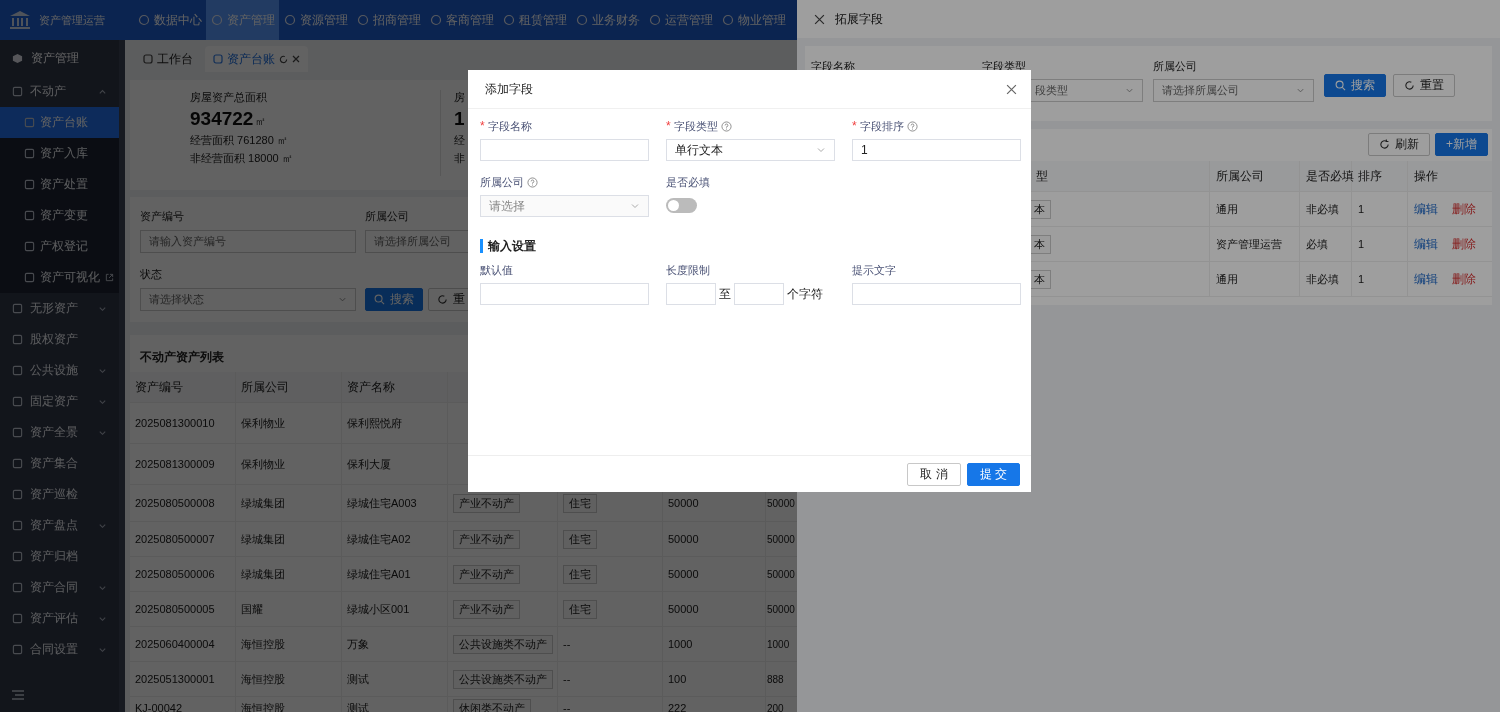 This screenshot has width=1500, height=712. Describe the element at coordinates (680, 644) in the screenshot. I see `table-cell: 1000` at that location.